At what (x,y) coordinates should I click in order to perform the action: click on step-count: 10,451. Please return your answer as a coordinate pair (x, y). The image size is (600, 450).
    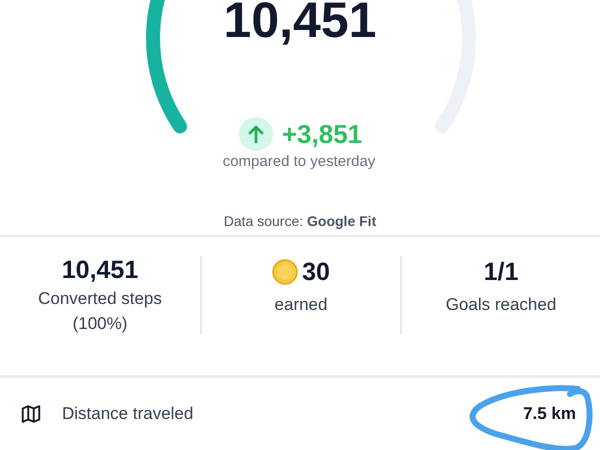
    Looking at the image, I should click on (300, 22).